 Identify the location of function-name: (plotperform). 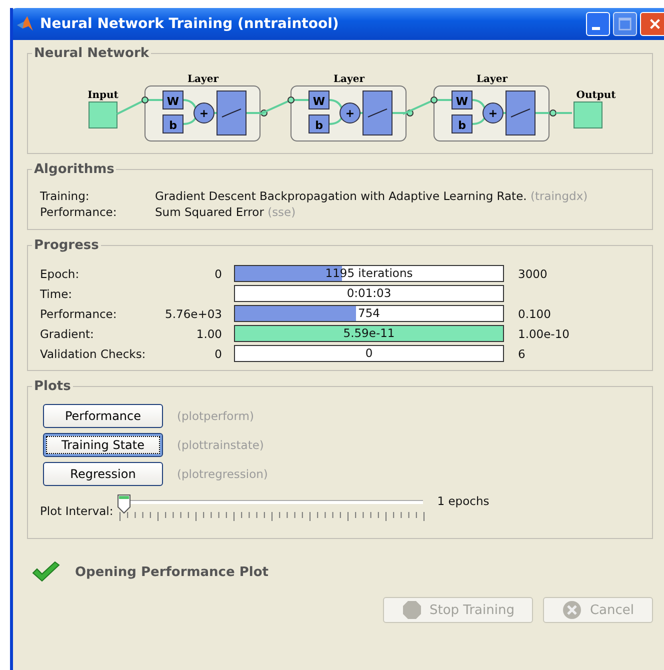
(215, 416).